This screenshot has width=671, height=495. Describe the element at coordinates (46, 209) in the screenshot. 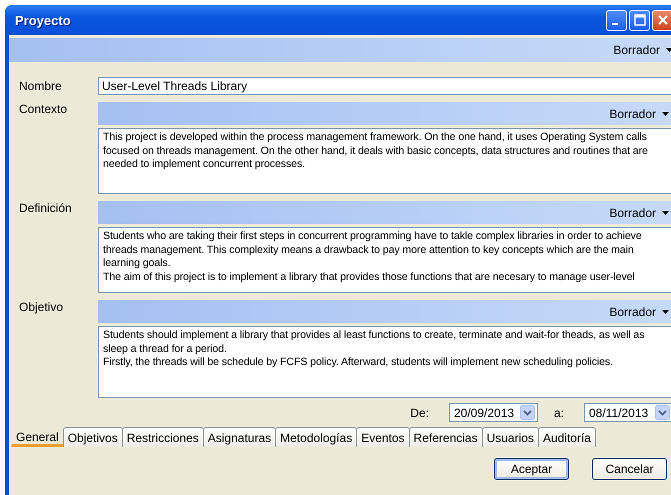

I see `field-label: Definición` at that location.